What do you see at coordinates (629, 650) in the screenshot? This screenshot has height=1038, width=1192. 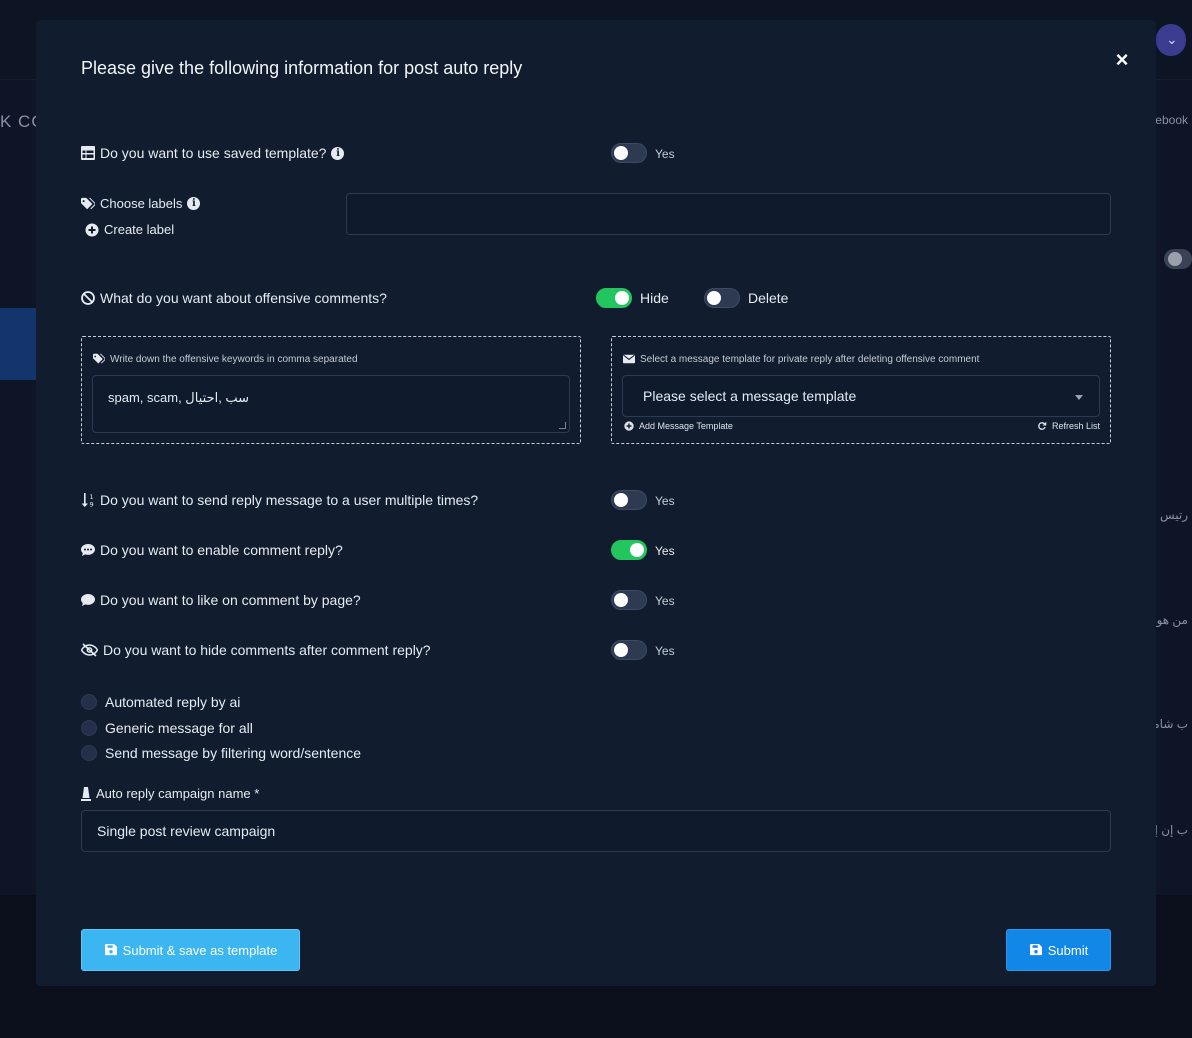 I see `hide-comments-toggle` at bounding box center [629, 650].